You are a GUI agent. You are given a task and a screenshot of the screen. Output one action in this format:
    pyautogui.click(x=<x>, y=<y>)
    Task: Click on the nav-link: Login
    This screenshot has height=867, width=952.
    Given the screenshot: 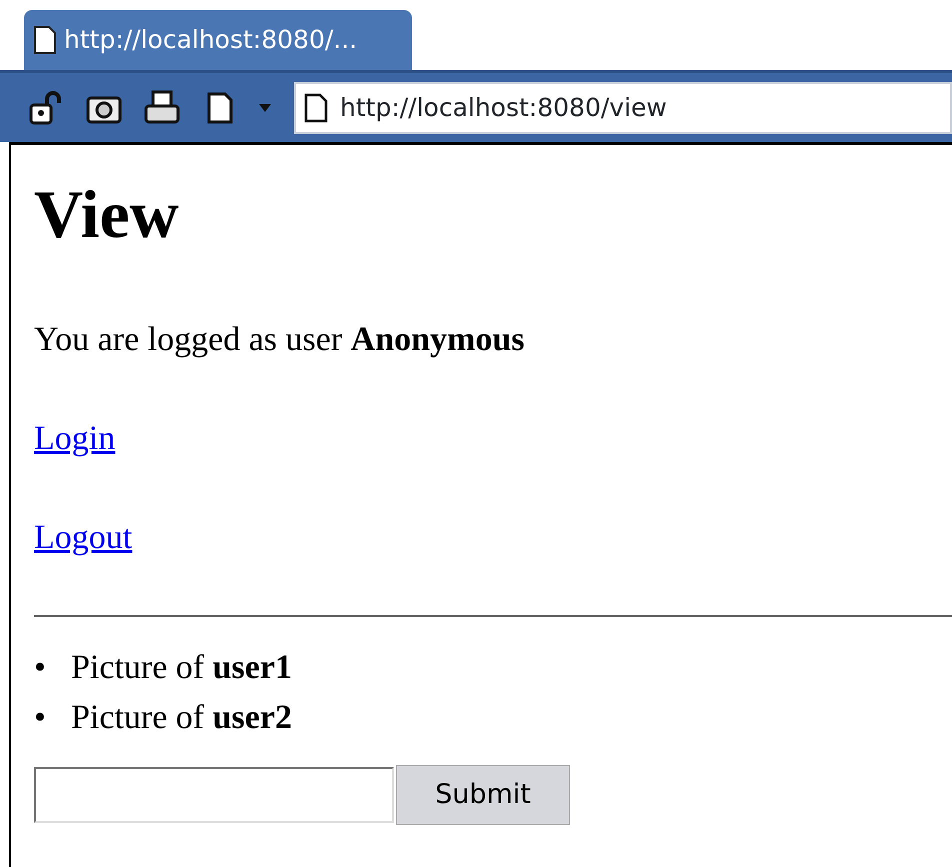 What is the action you would take?
    pyautogui.click(x=75, y=438)
    